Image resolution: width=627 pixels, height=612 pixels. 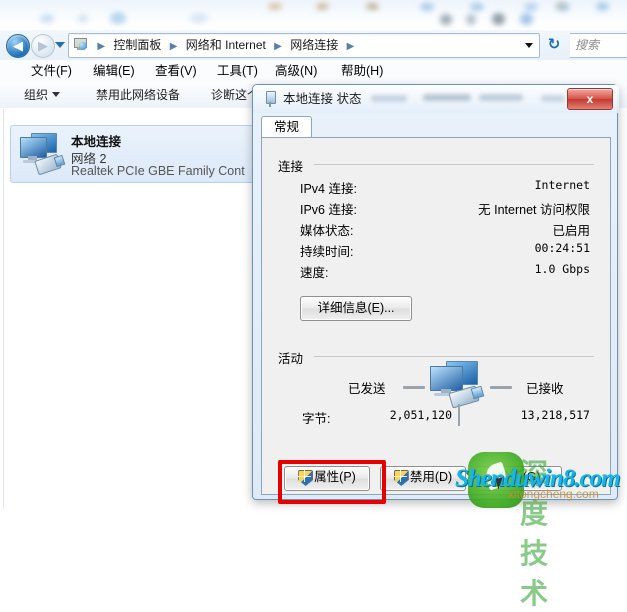 I want to click on row-duration-label: 持续时间:, so click(x=327, y=252).